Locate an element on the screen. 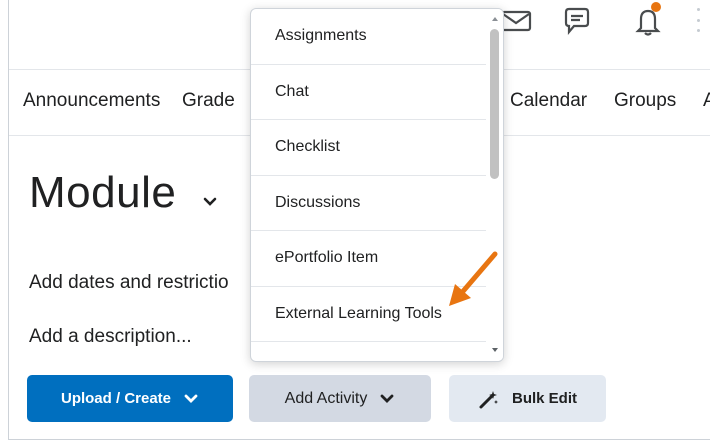 The image size is (710, 445). nav-item-groups: Groups is located at coordinates (645, 101).